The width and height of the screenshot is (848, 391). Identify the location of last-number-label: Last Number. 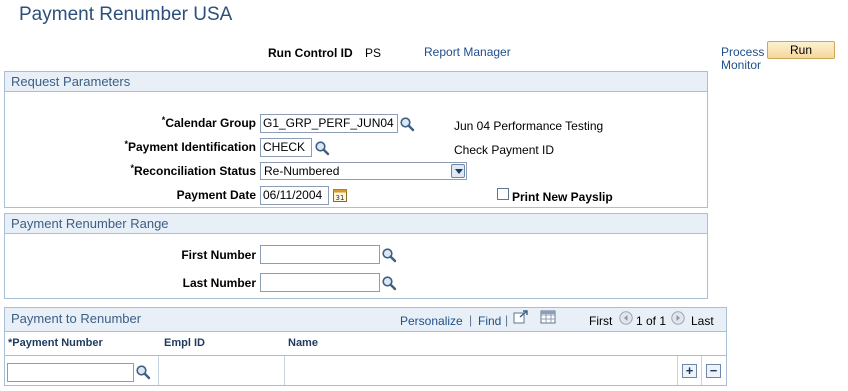
(219, 283).